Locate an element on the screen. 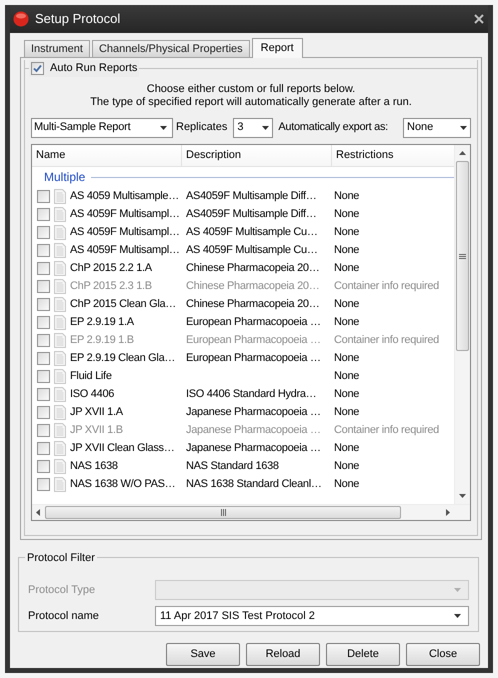  close-icon is located at coordinates (479, 19).